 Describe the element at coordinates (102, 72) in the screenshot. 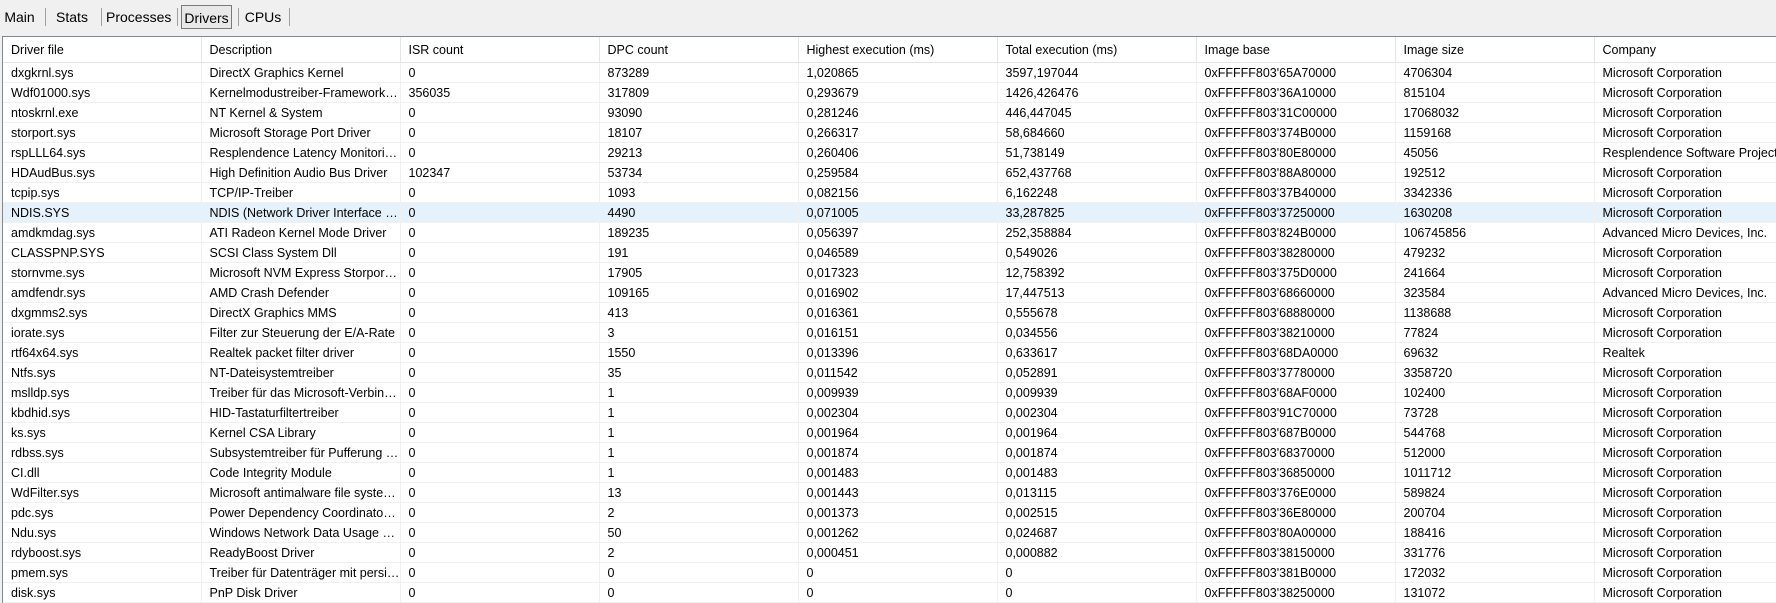

I see `table-cell: dxgkrnl.sys` at that location.